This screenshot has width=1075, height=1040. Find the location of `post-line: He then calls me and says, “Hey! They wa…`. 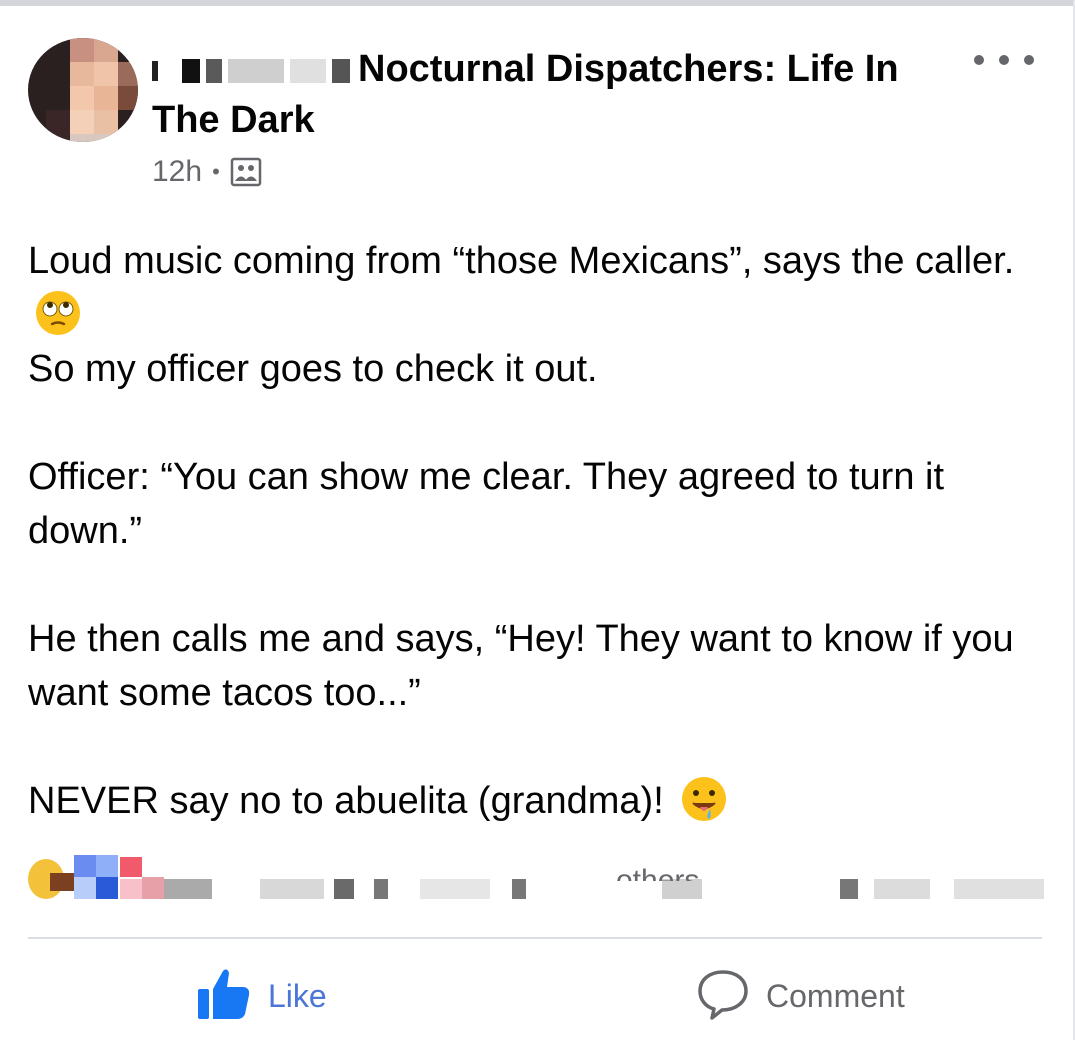

post-line: He then calls me and says, “Hey! They wa… is located at coordinates (521, 666).